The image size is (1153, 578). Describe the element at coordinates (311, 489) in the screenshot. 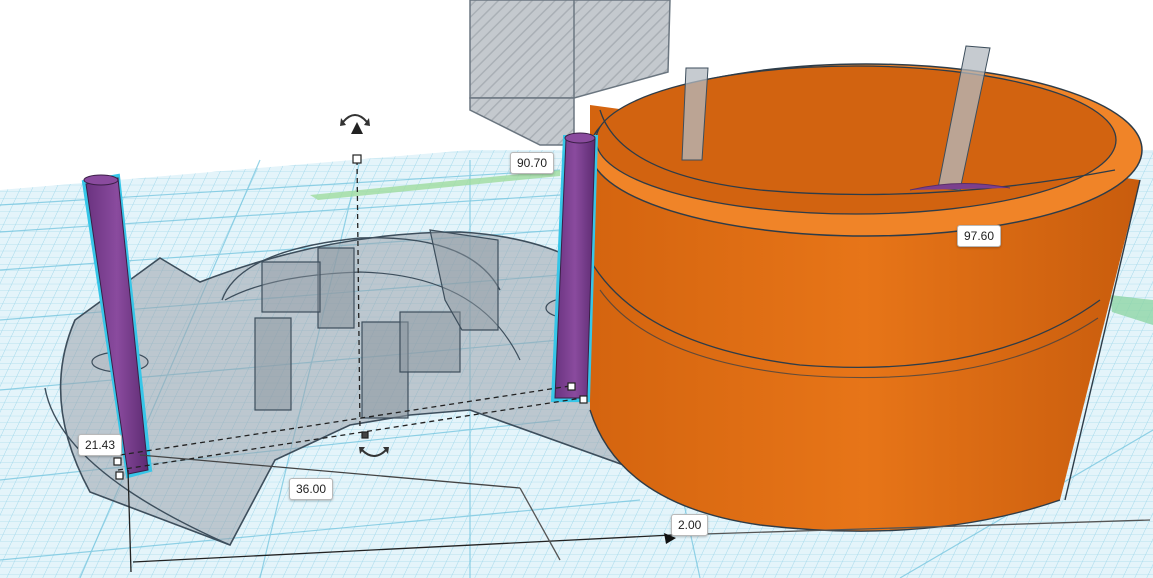

I see `dimension-length-bottom: 36.00` at that location.